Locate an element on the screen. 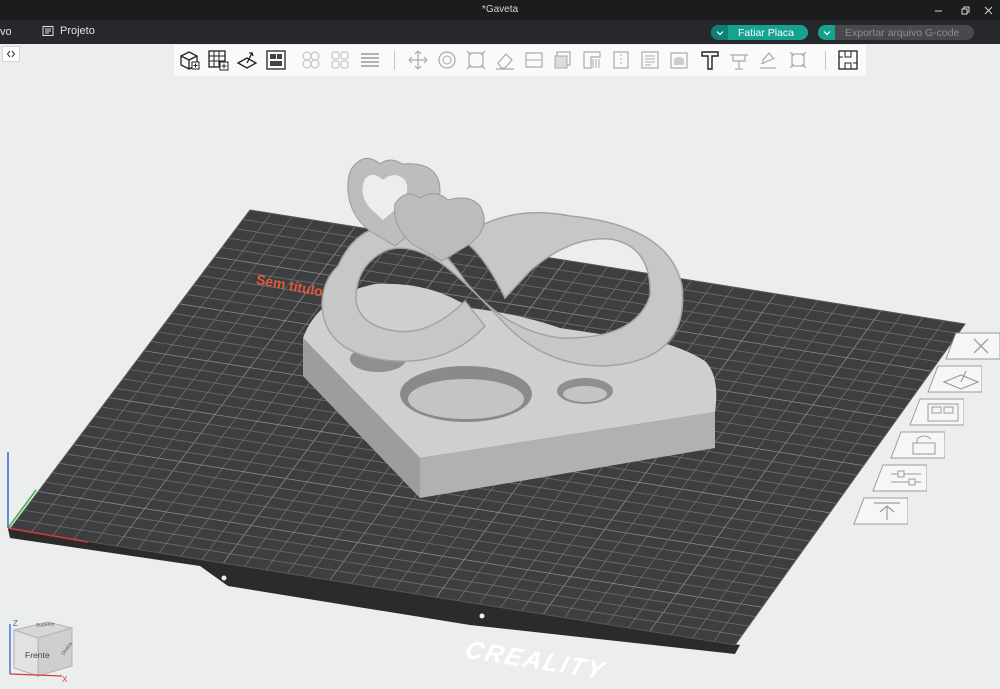  fuzzy-skin-icon is located at coordinates (650, 60).